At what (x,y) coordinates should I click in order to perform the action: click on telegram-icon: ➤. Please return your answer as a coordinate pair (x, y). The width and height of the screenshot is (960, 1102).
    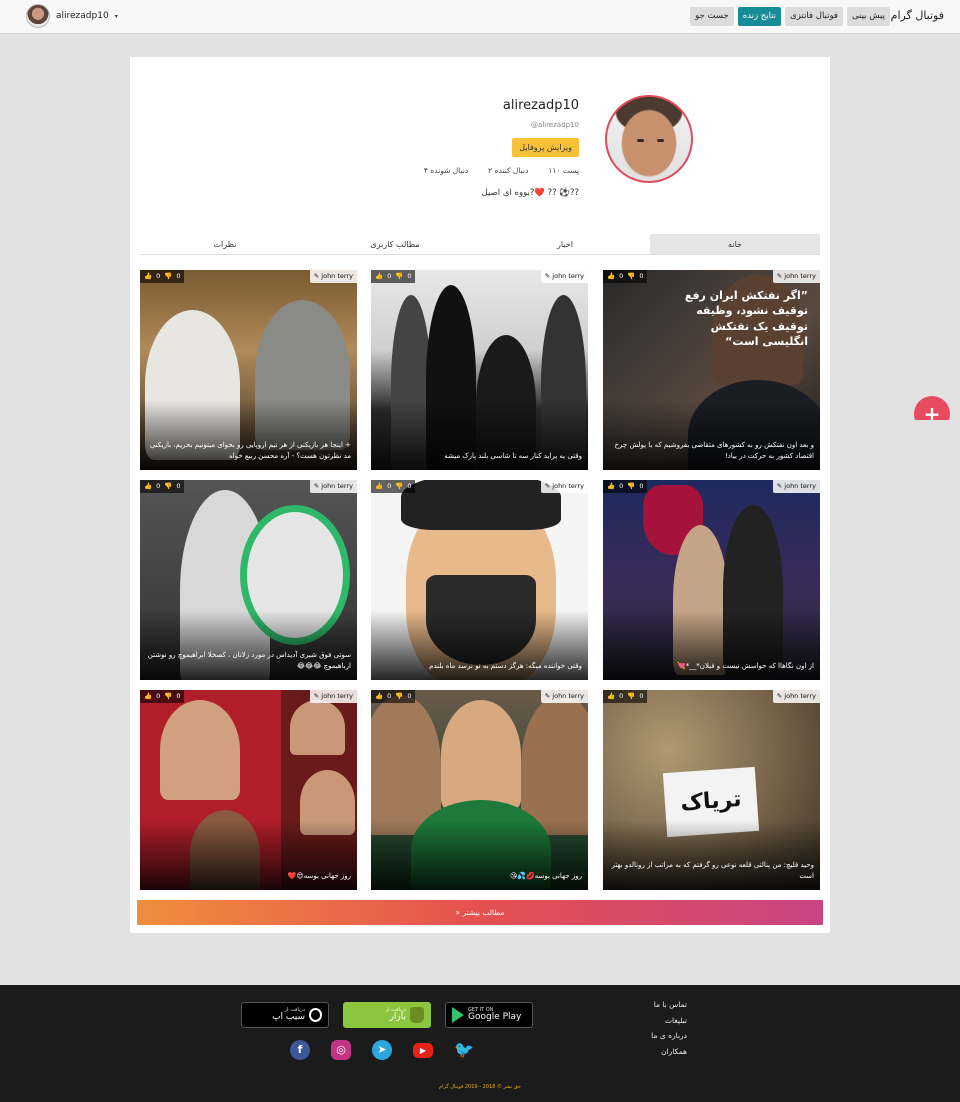
    Looking at the image, I should click on (382, 1050).